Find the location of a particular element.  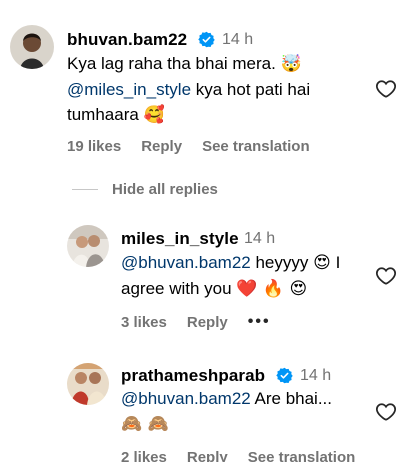

comment-actions: 3 likes Reply ••• is located at coordinates (196, 322).